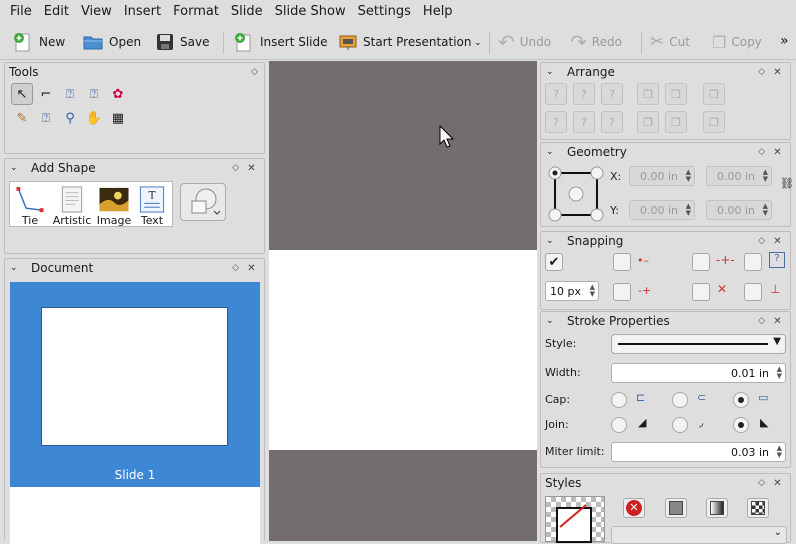 This screenshot has height=544, width=796. What do you see at coordinates (38, 42) in the screenshot?
I see `new-button: New` at bounding box center [38, 42].